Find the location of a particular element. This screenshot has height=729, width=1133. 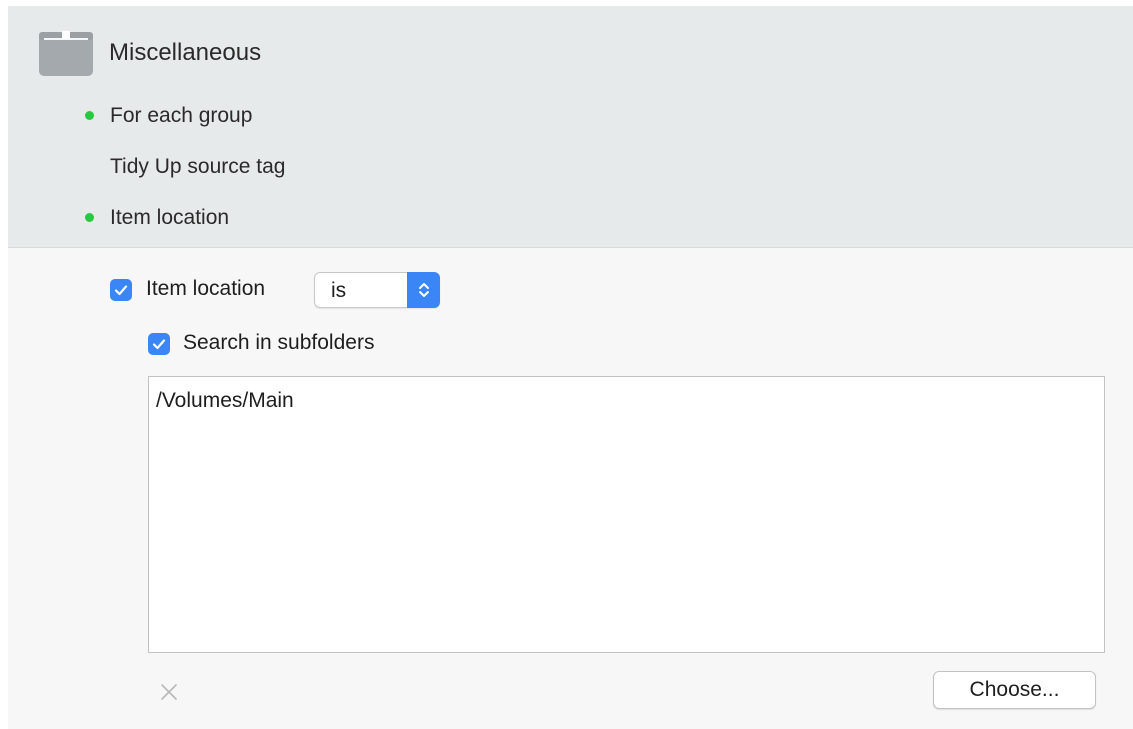

close-icon is located at coordinates (169, 692).